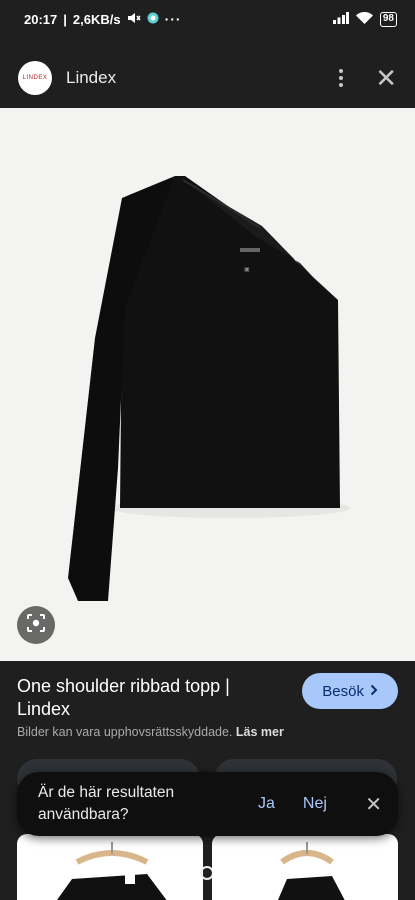  What do you see at coordinates (266, 804) in the screenshot?
I see `feedback-yes-button: Ja` at bounding box center [266, 804].